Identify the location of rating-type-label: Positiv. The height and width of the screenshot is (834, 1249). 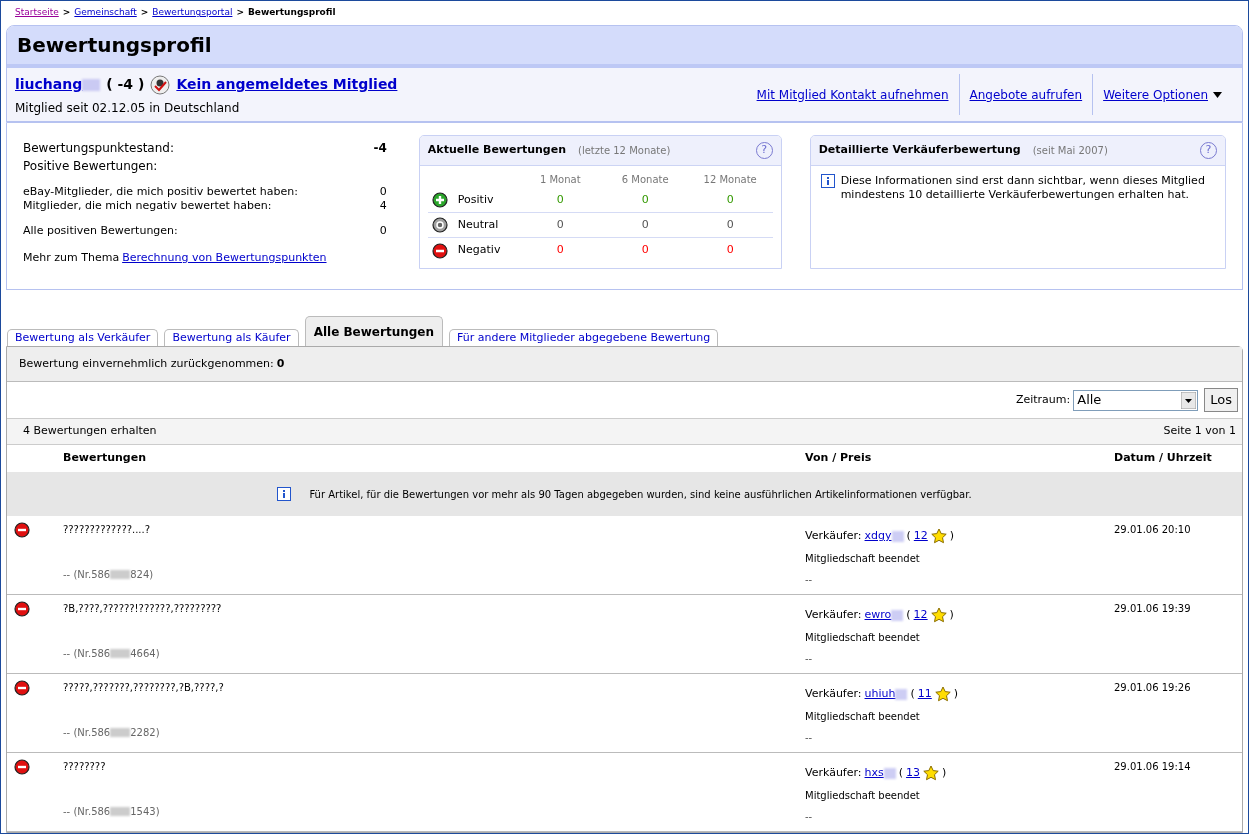
(475, 199).